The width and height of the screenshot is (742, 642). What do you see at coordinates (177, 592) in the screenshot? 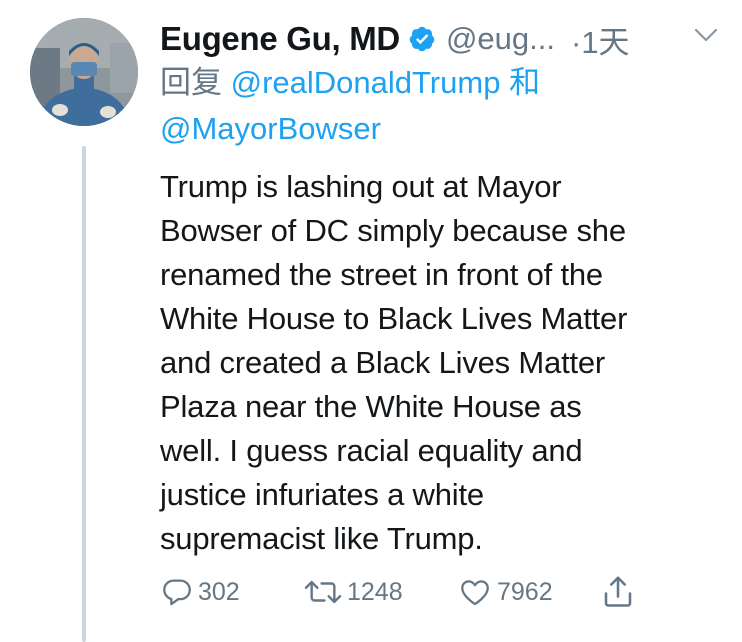
I see `reply-icon` at bounding box center [177, 592].